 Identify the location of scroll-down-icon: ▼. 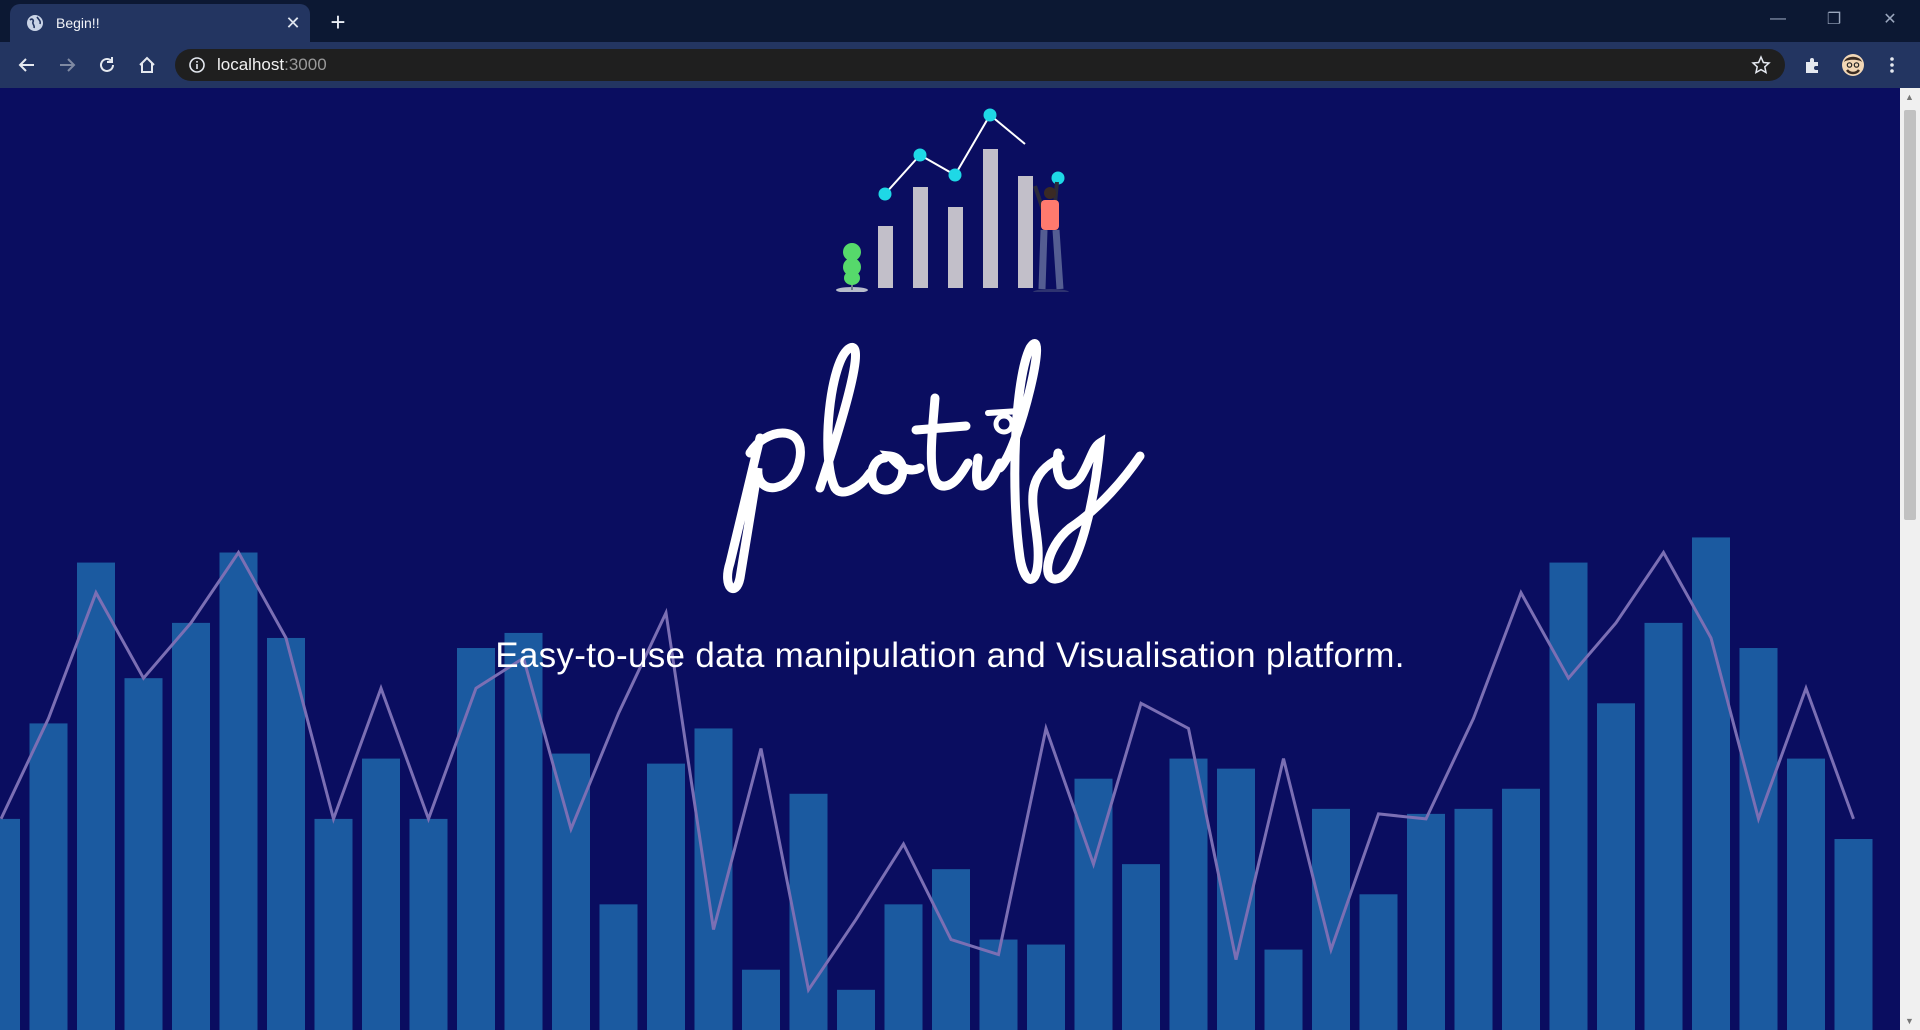
(1909, 1021).